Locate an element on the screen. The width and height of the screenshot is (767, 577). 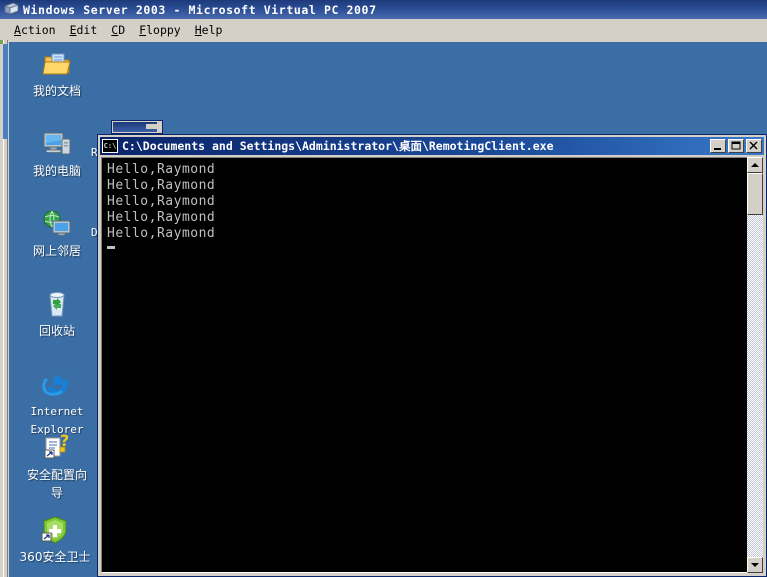
desktop-icon-label: 安全配置向 导 is located at coordinates (56, 484).